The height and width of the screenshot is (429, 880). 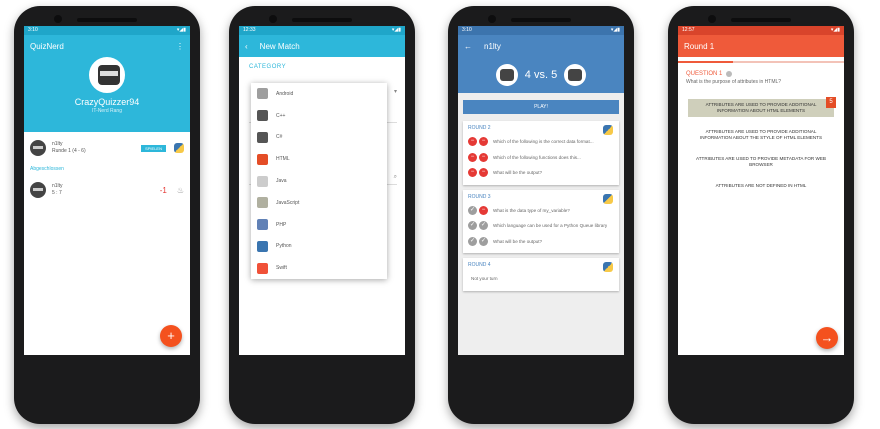 I want to click on more-vert-icon: ⋮, so click(x=180, y=46).